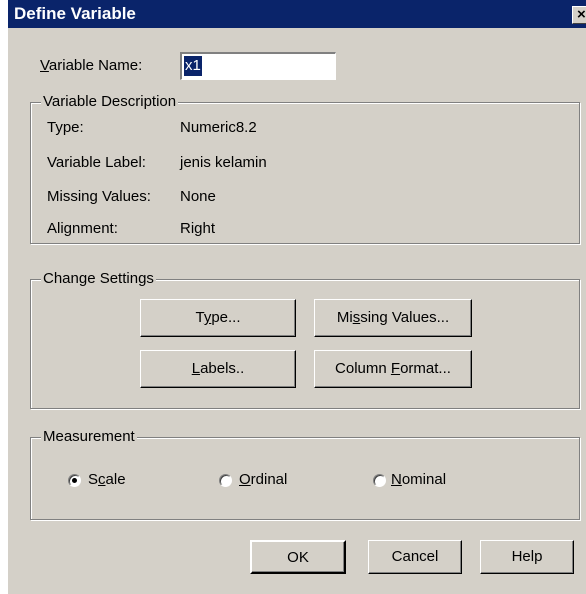 The image size is (586, 594). I want to click on change-settings-title: Change Settings, so click(98, 279).